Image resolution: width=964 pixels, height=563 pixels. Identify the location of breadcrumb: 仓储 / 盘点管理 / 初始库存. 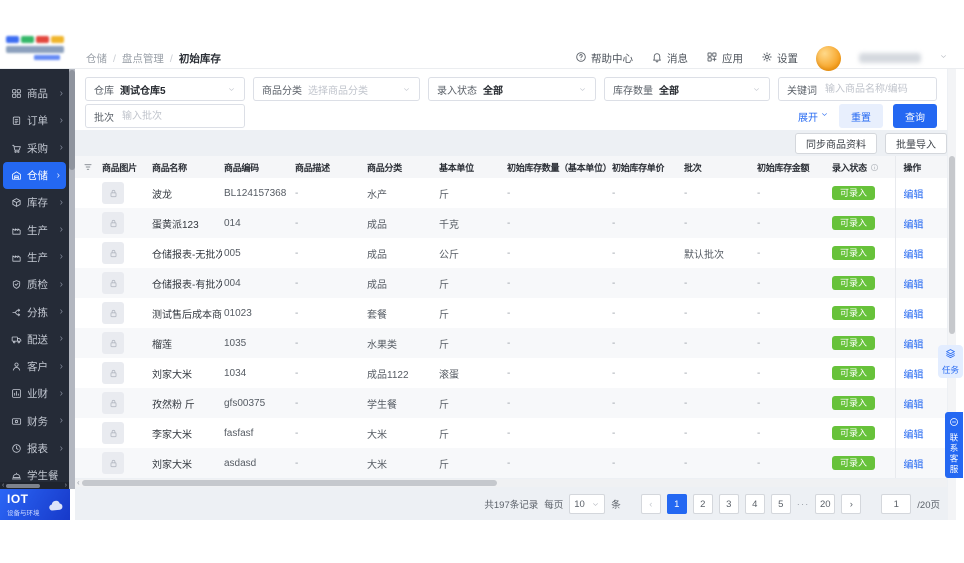
(153, 58).